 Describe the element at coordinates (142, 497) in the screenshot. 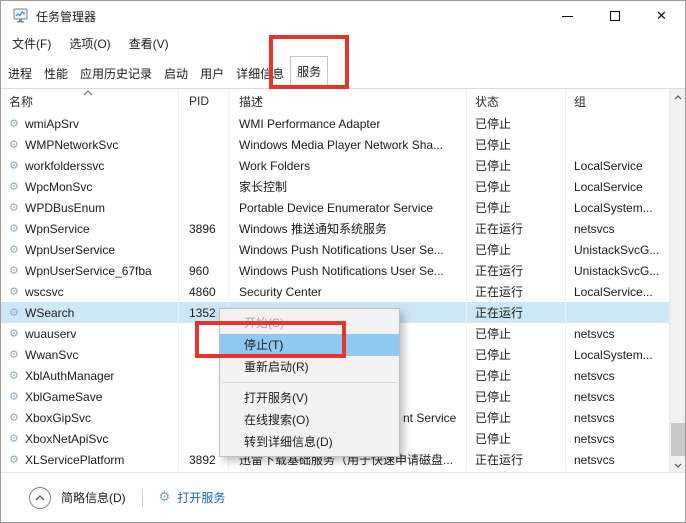

I see `statusbar-divider` at that location.